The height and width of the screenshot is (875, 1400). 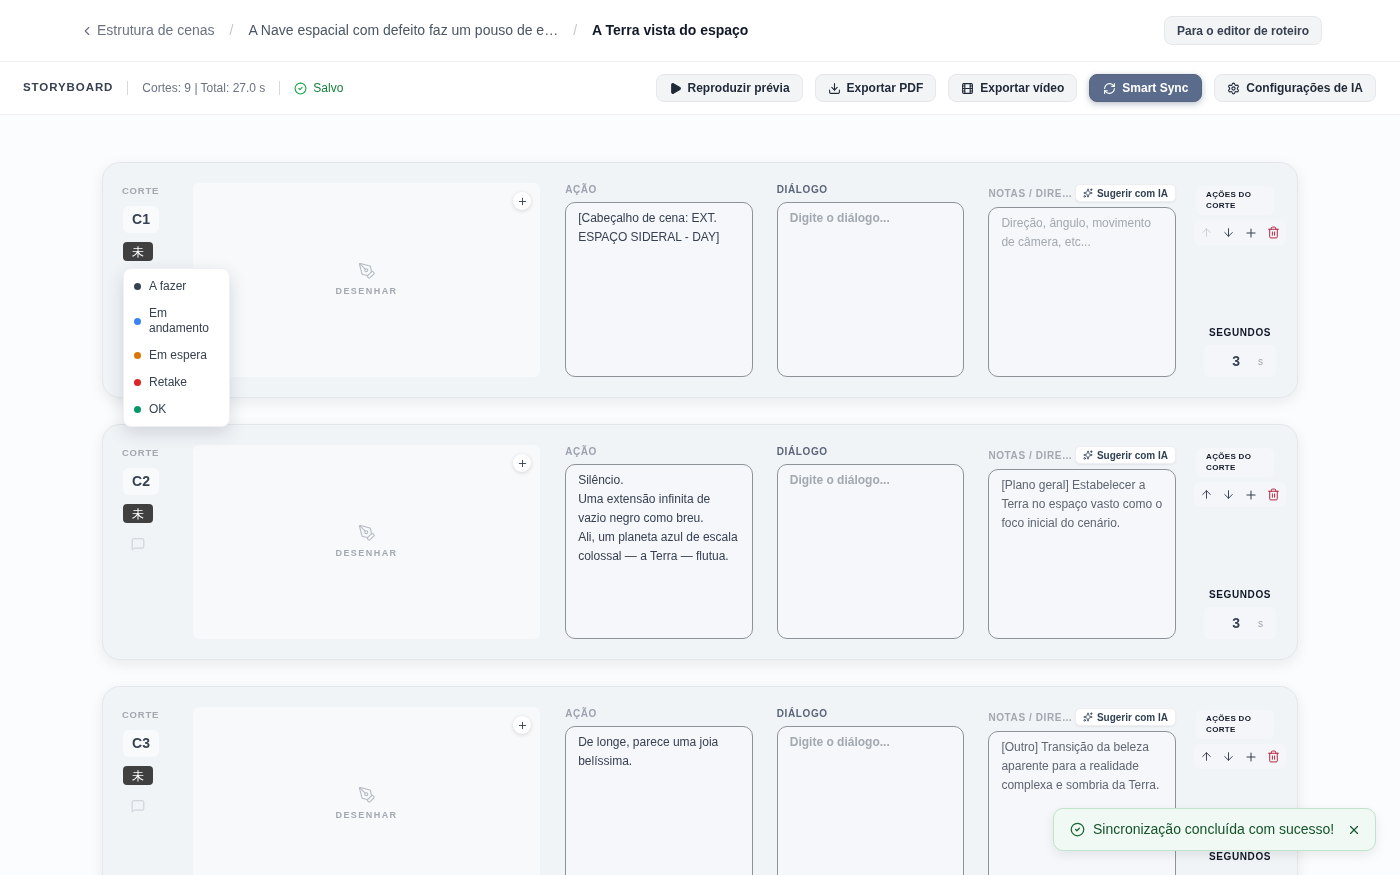 I want to click on page-title: STORYBOARD, so click(x=68, y=88).